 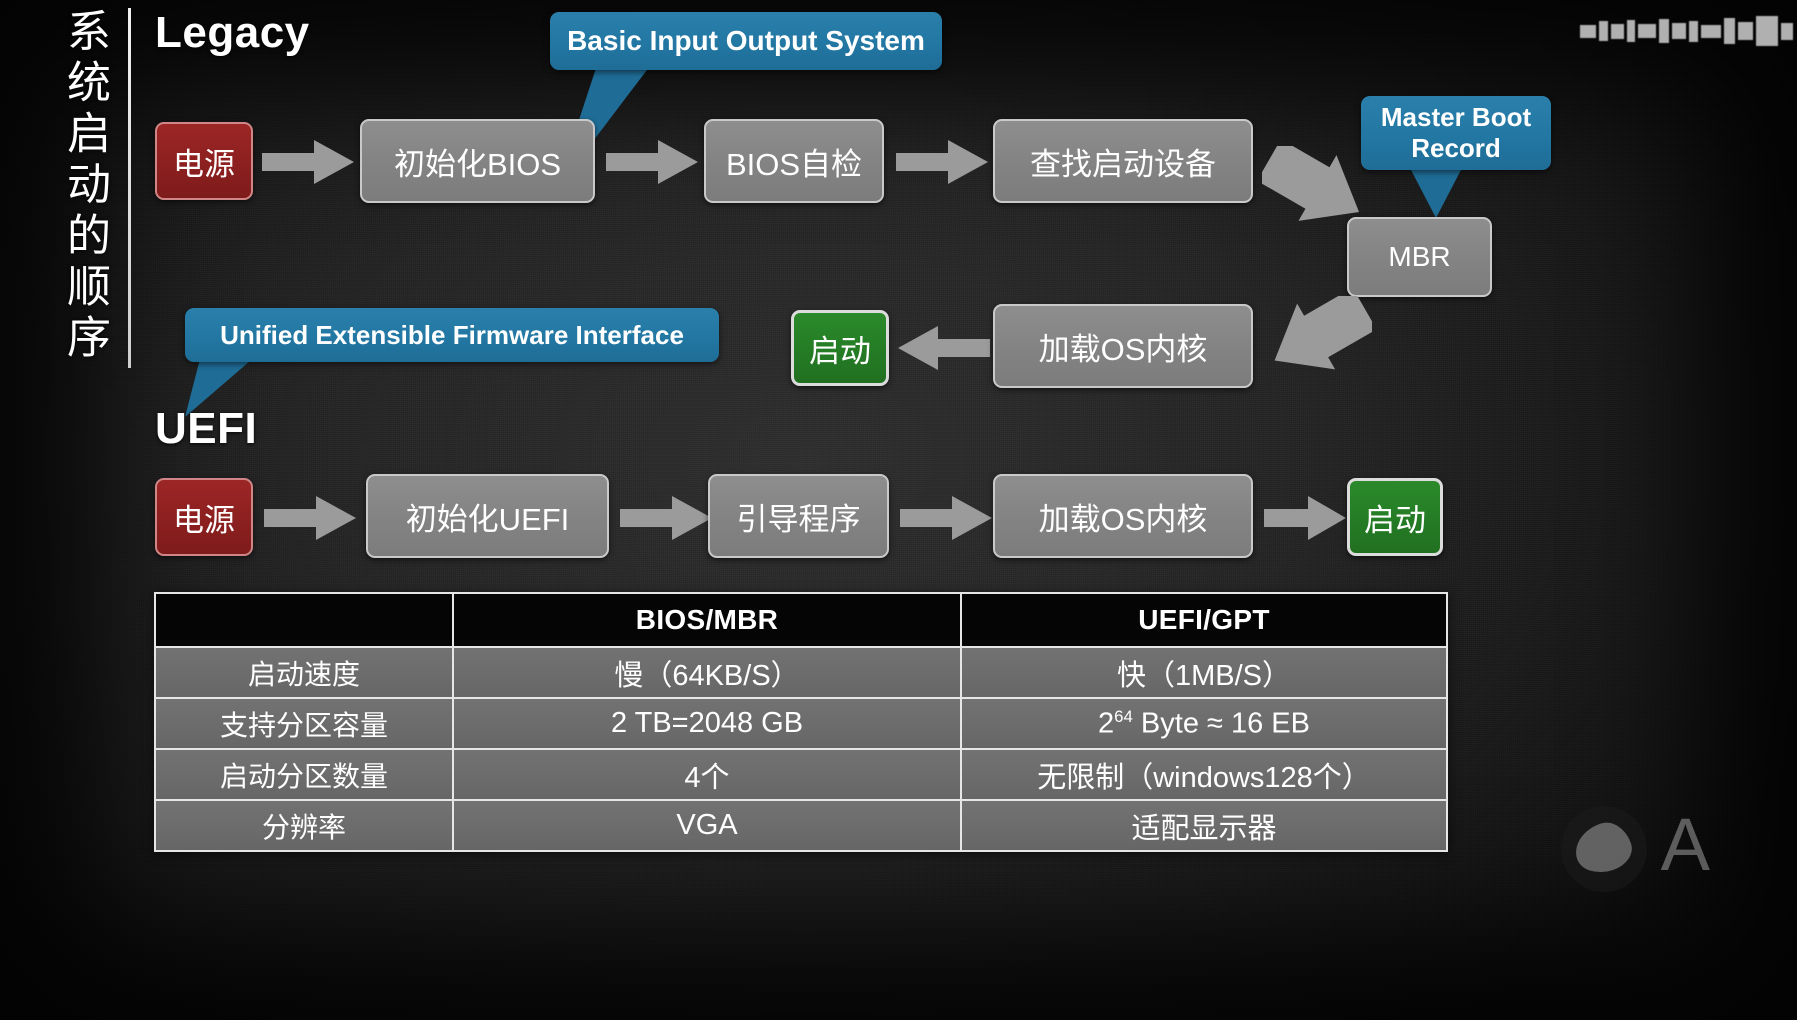 What do you see at coordinates (1305, 518) in the screenshot?
I see `arrow-load-kernel-to-uefi-boot` at bounding box center [1305, 518].